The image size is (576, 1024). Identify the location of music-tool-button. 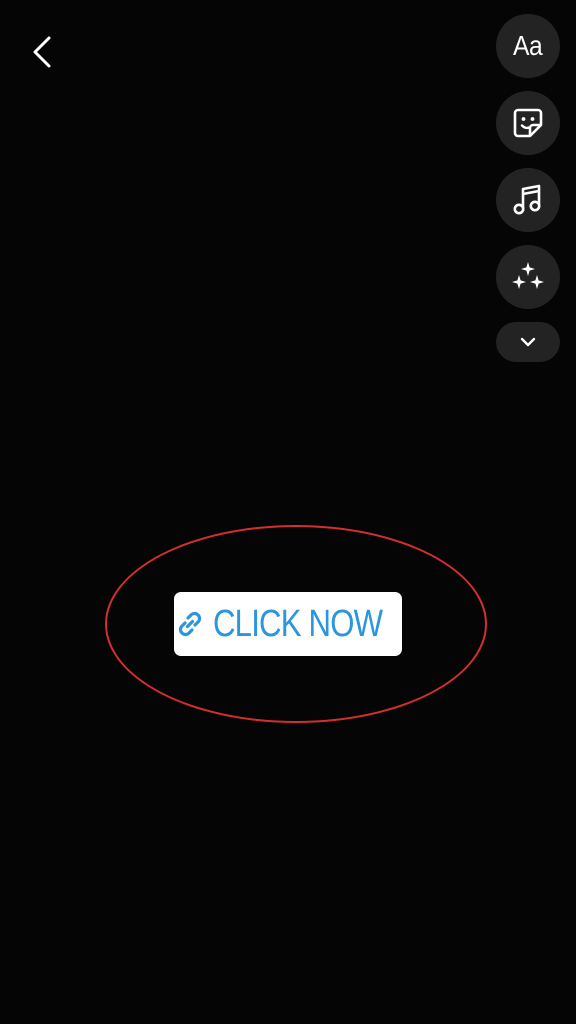
(528, 200).